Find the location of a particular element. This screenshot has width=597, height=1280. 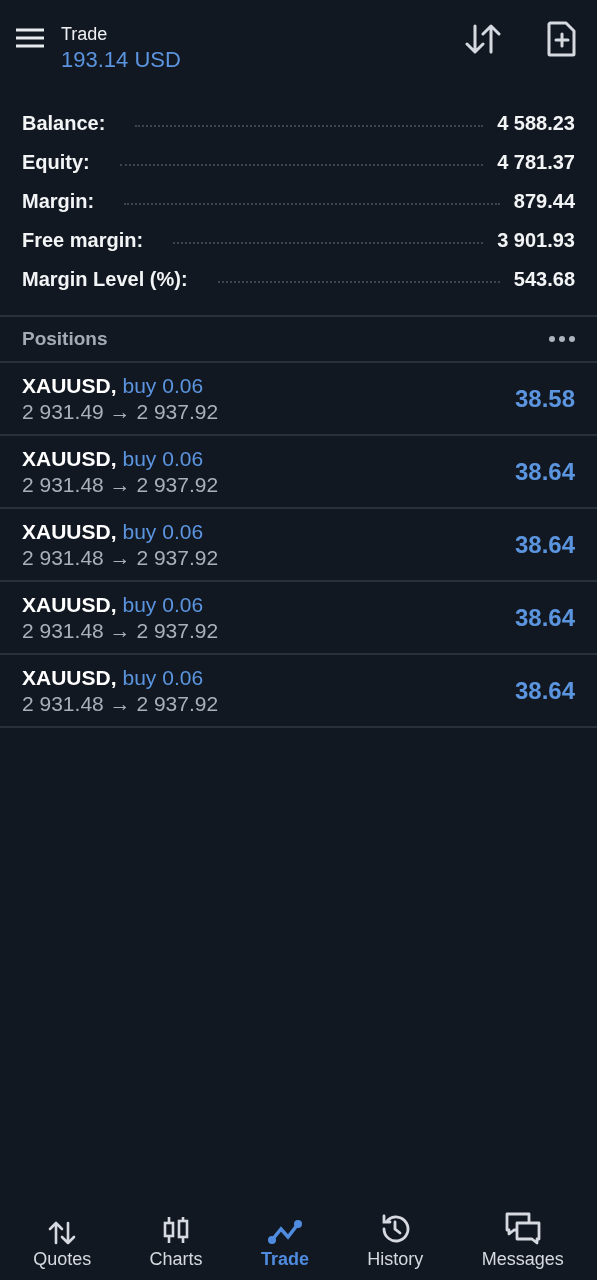

sort-icon is located at coordinates (483, 39).